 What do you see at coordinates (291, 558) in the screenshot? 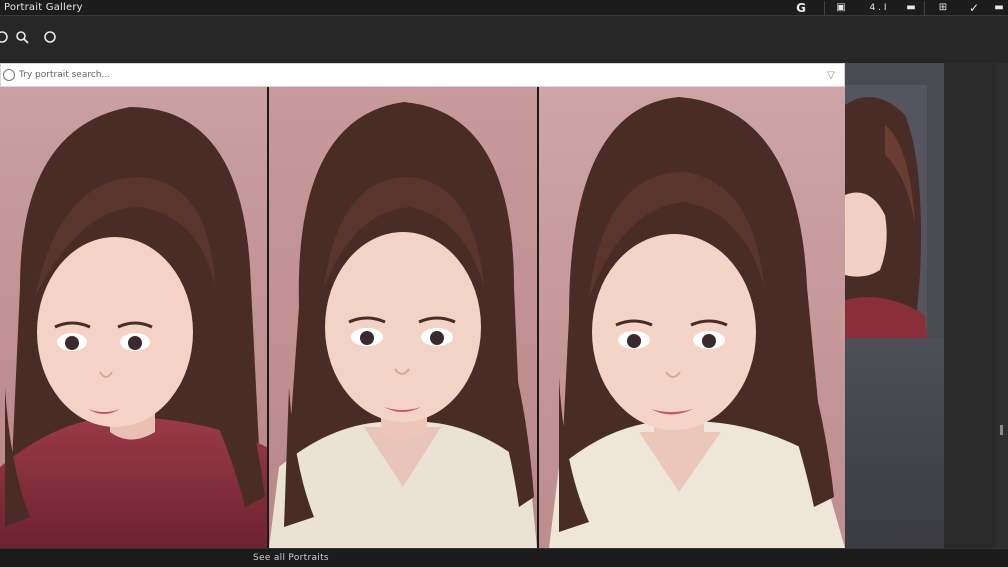
I see `status-text: See all Portraits` at bounding box center [291, 558].